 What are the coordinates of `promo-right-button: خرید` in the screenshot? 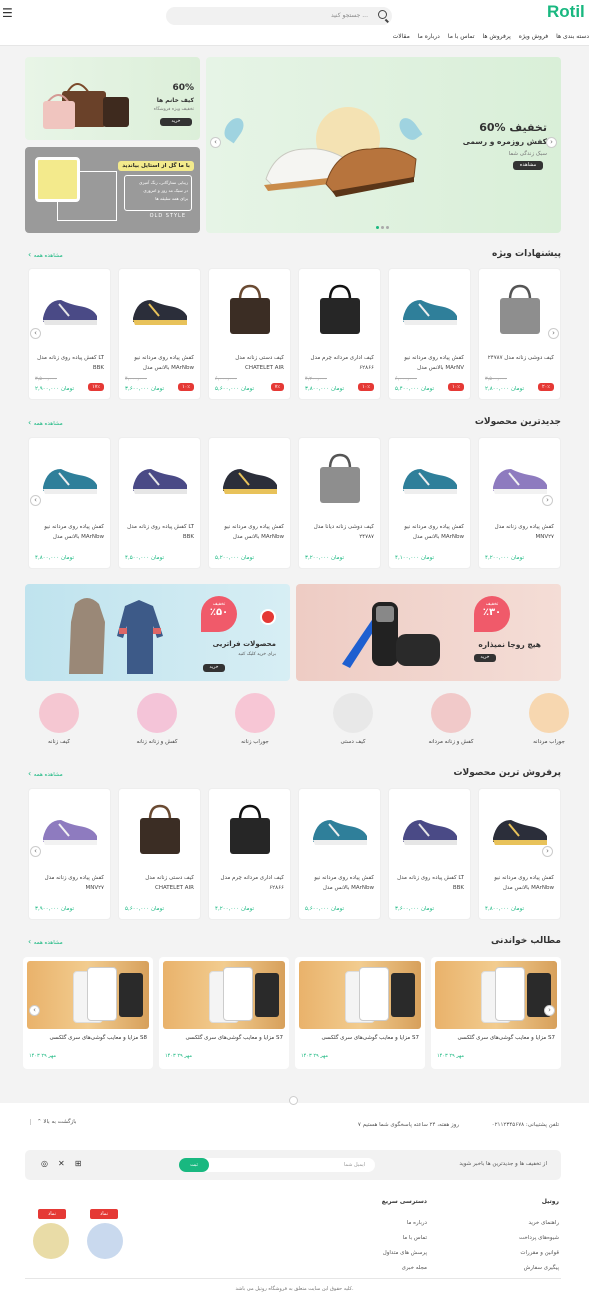 It's located at (214, 668).